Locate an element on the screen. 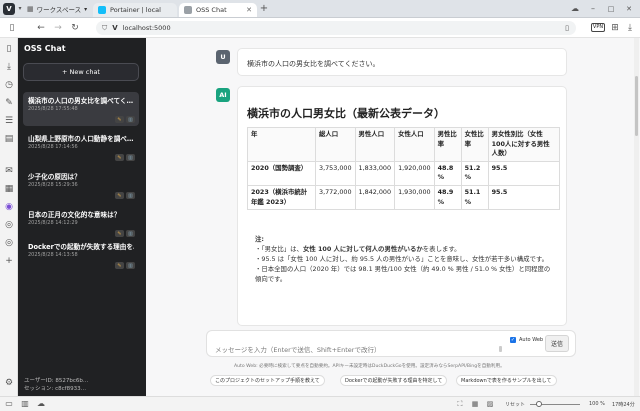 The image size is (640, 411). zoom-slider-handle is located at coordinates (539, 404).